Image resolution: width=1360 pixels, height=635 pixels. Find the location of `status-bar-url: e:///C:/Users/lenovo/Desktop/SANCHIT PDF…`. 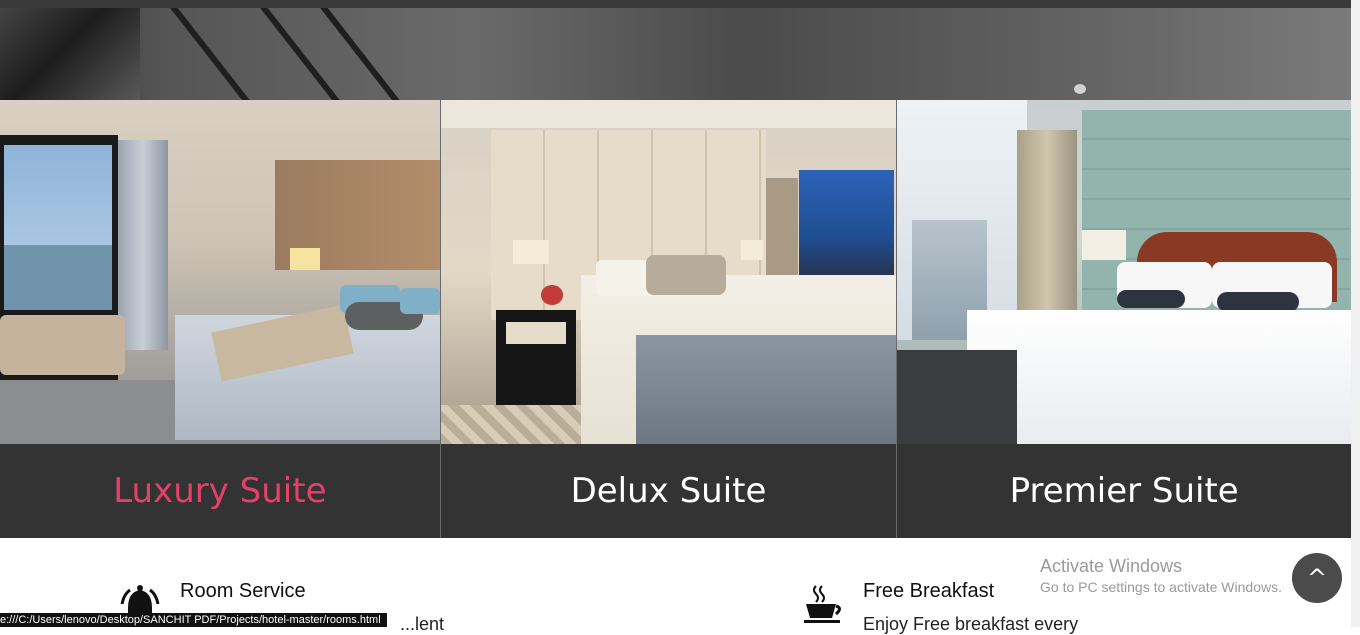

status-bar-url: e:///C:/Users/lenovo/Desktop/SANCHIT PDF… is located at coordinates (193, 620).